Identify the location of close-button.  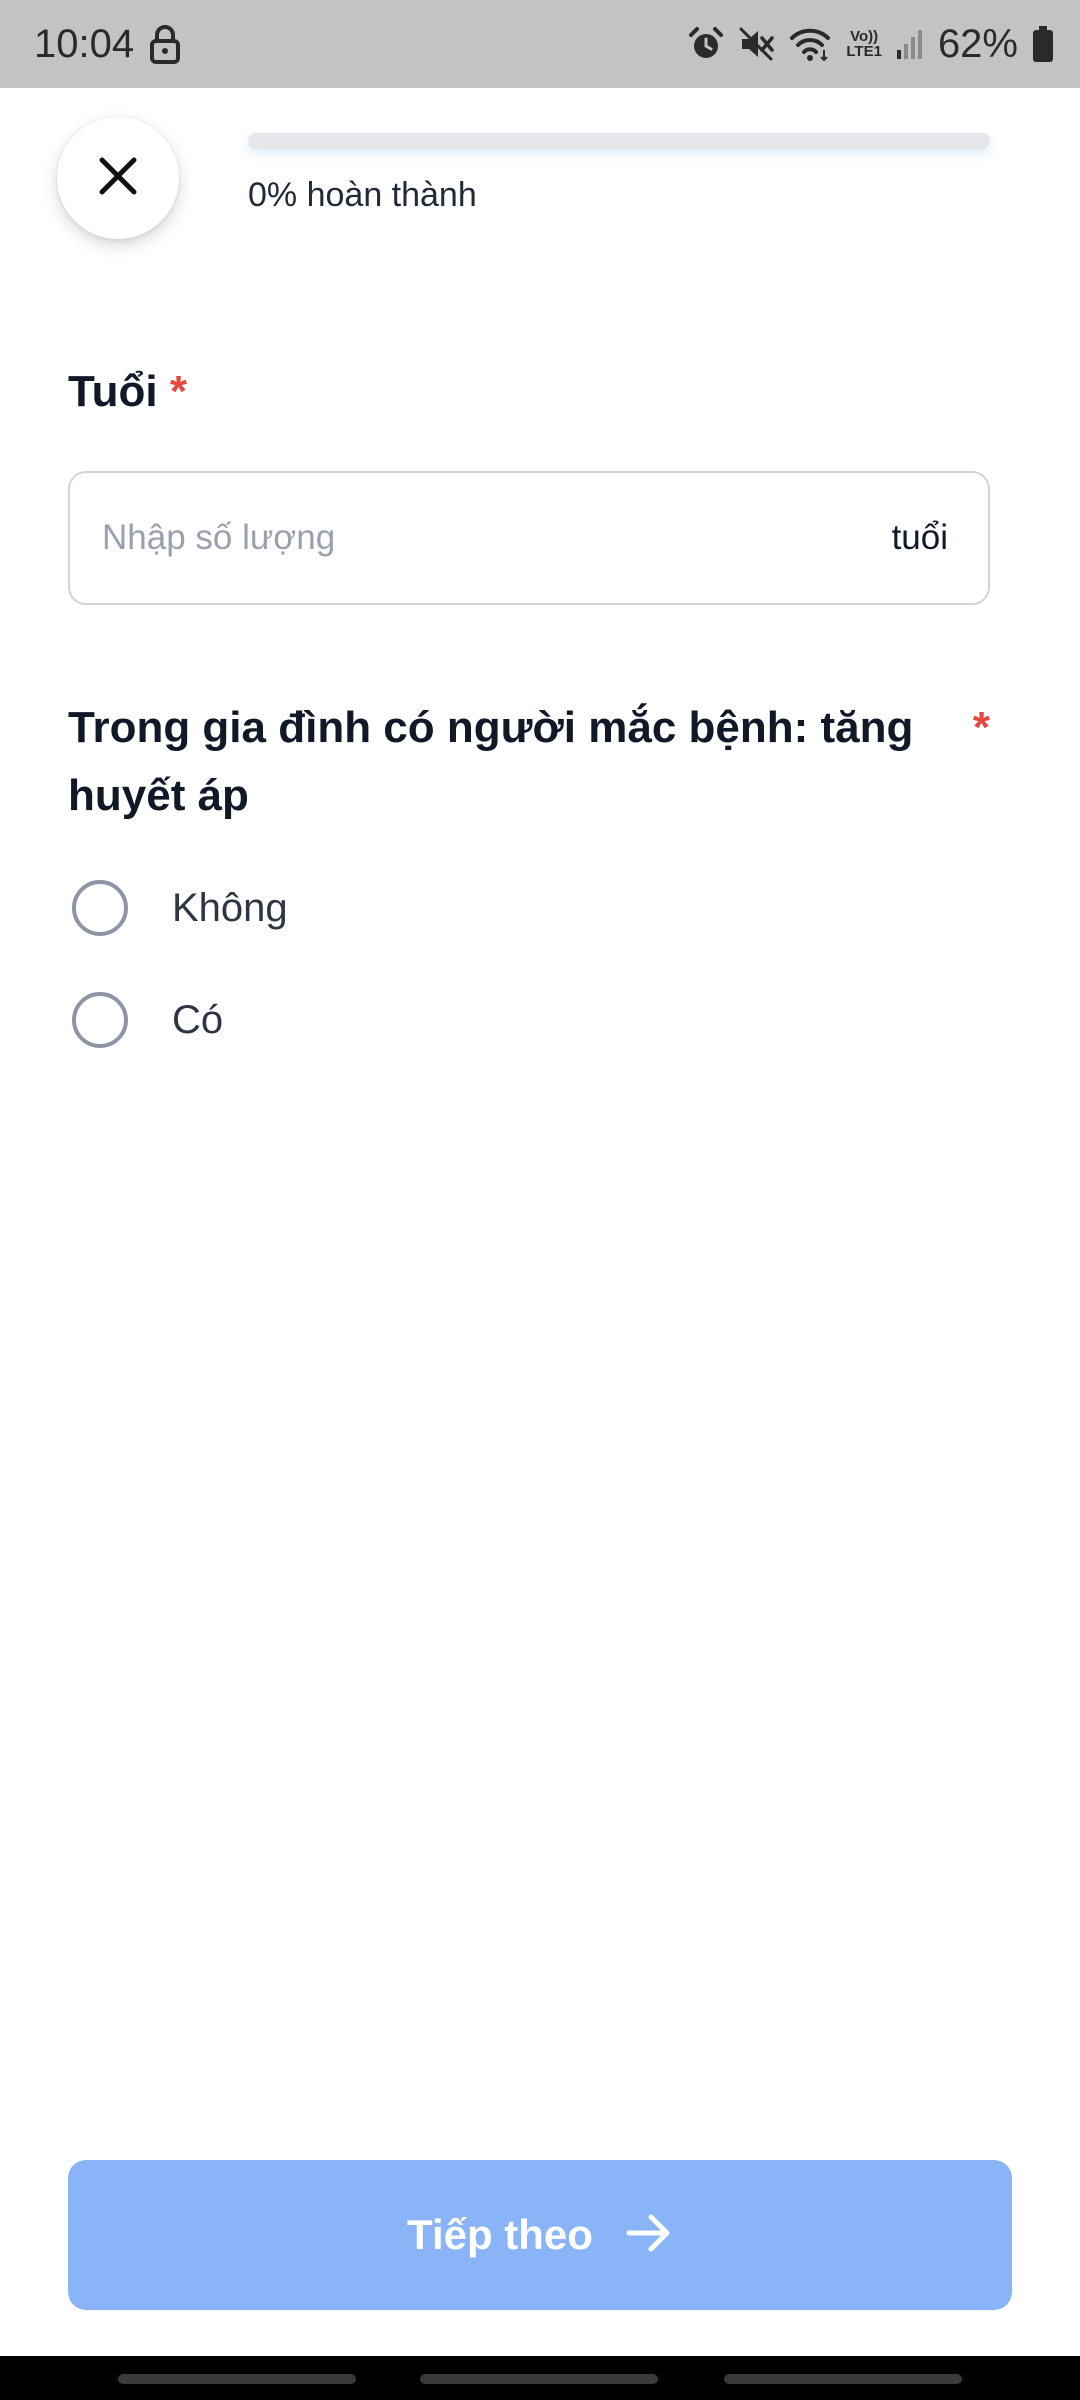
(118, 178).